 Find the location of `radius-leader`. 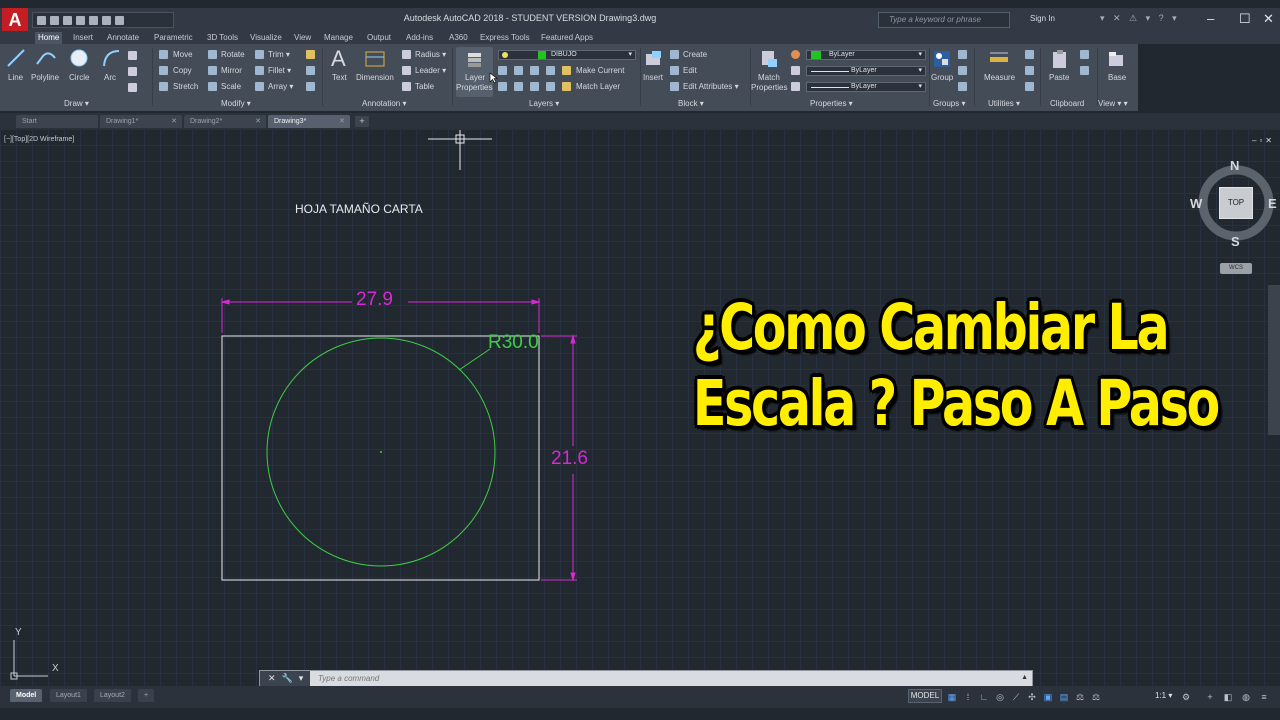

radius-leader is located at coordinates (474, 359).